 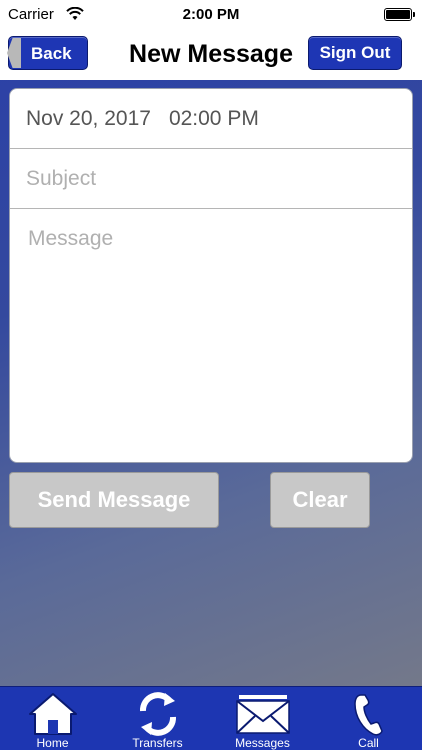 I want to click on tab-label-messages: Messages, so click(x=262, y=743).